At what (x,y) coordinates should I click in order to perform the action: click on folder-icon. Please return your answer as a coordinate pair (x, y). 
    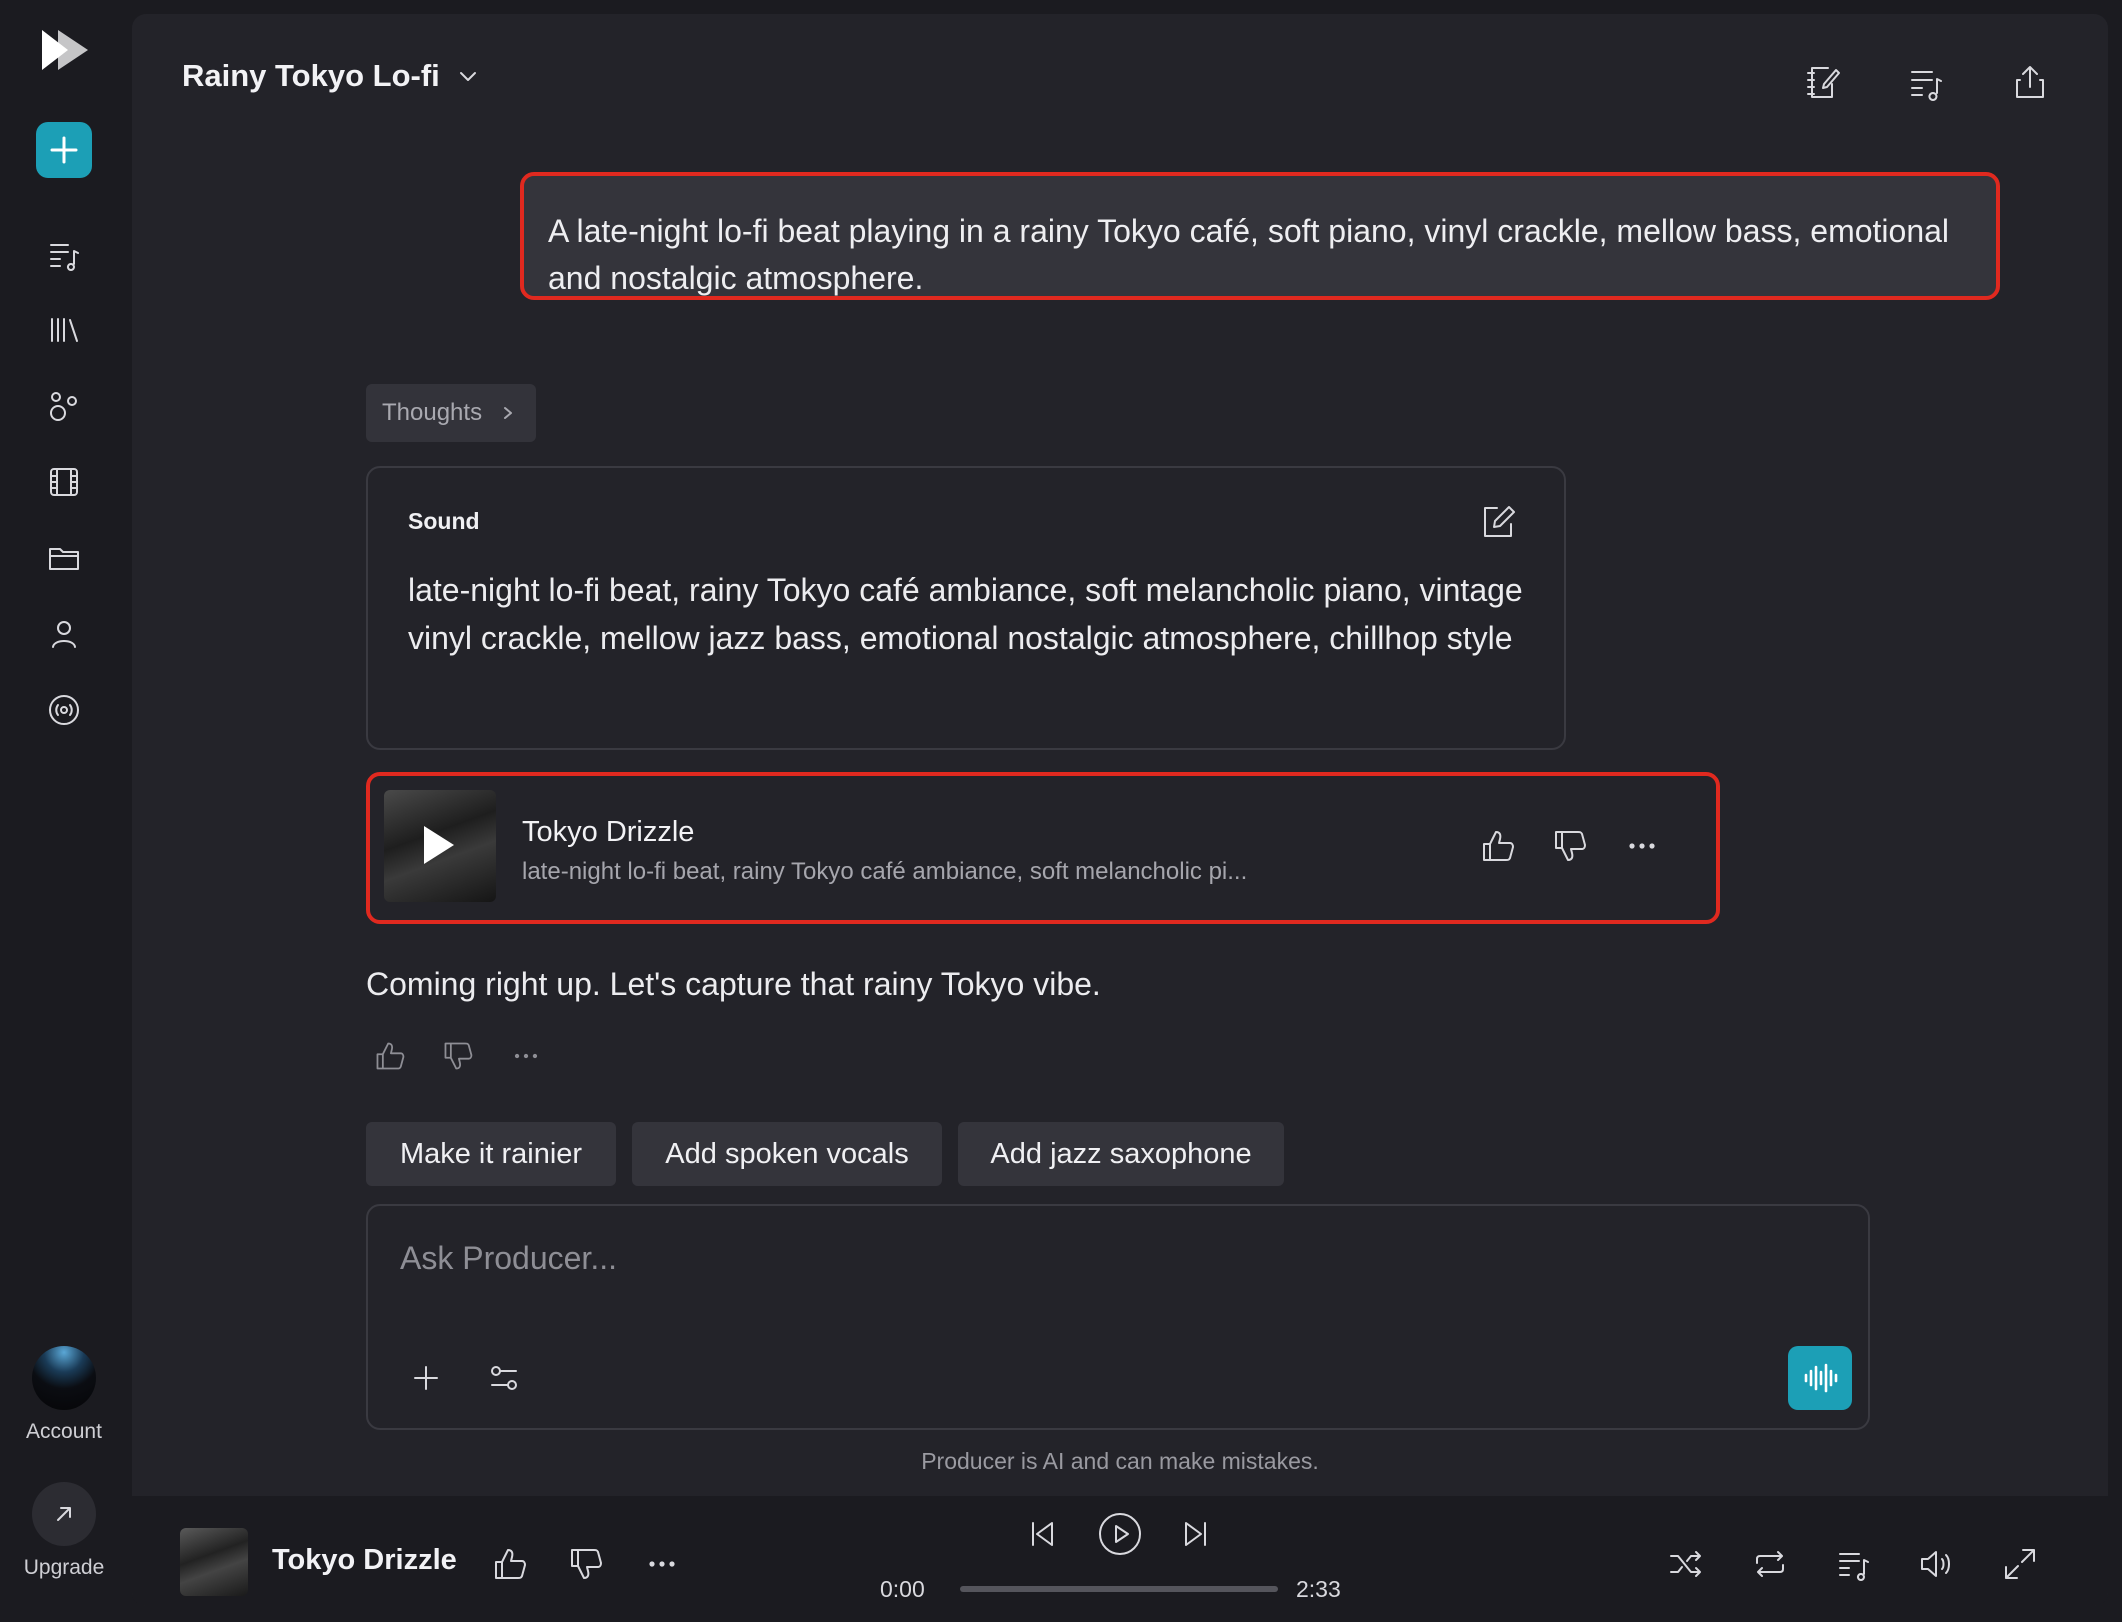
    Looking at the image, I should click on (64, 559).